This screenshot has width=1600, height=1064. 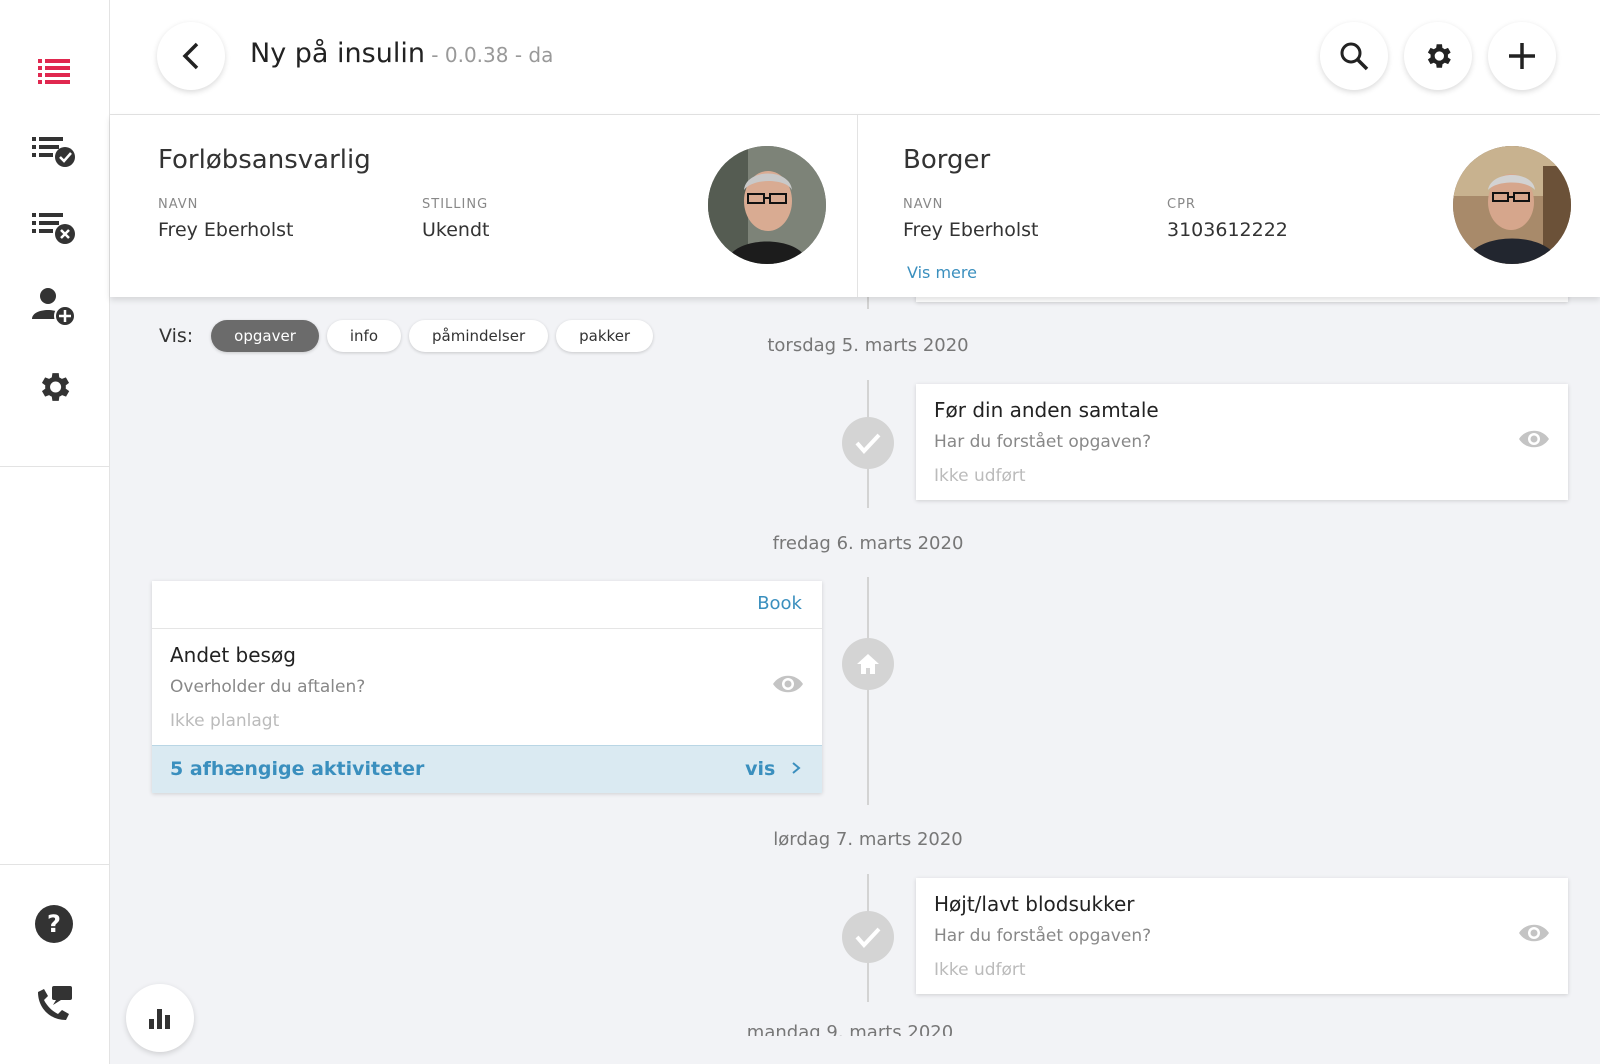 I want to click on back-button, so click(x=191, y=56).